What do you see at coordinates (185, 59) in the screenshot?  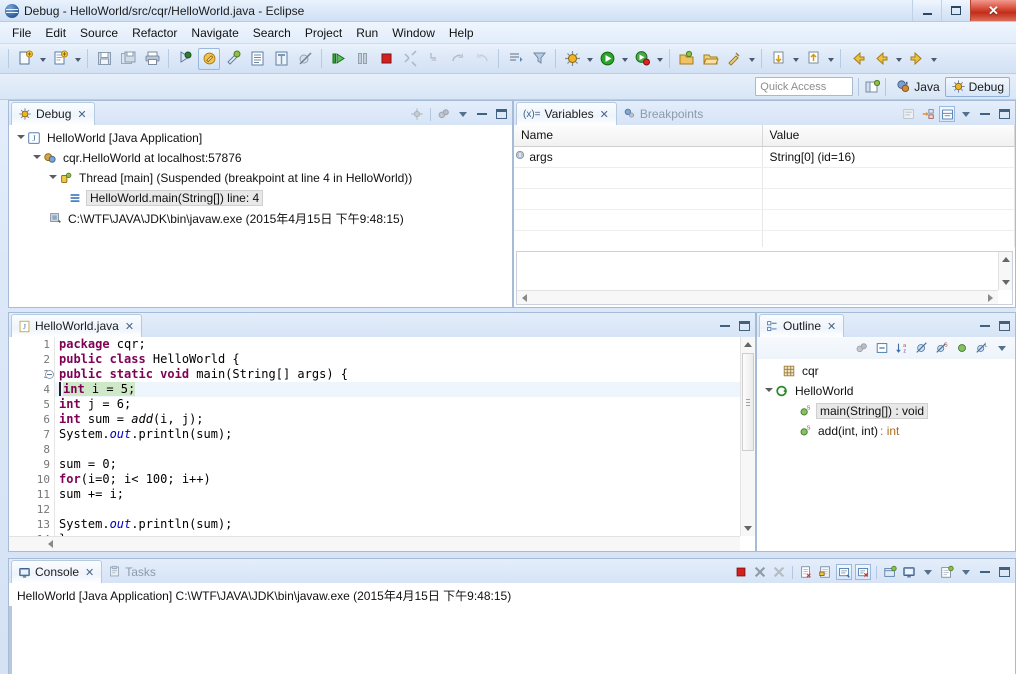 I see `toggle-breakpoint-icon` at bounding box center [185, 59].